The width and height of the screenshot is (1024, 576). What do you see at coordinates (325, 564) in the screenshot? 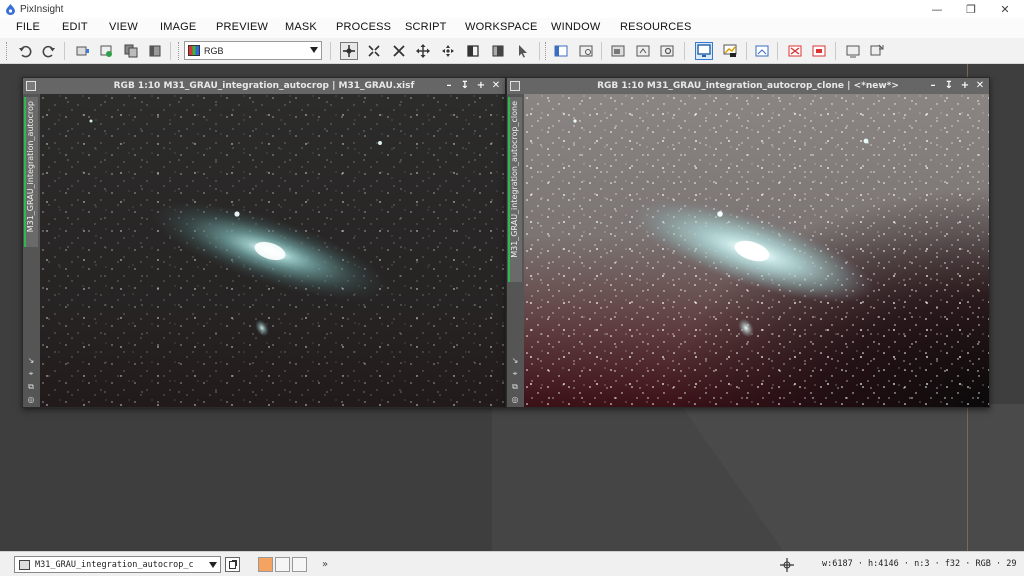
I see `more-button: »` at bounding box center [325, 564].